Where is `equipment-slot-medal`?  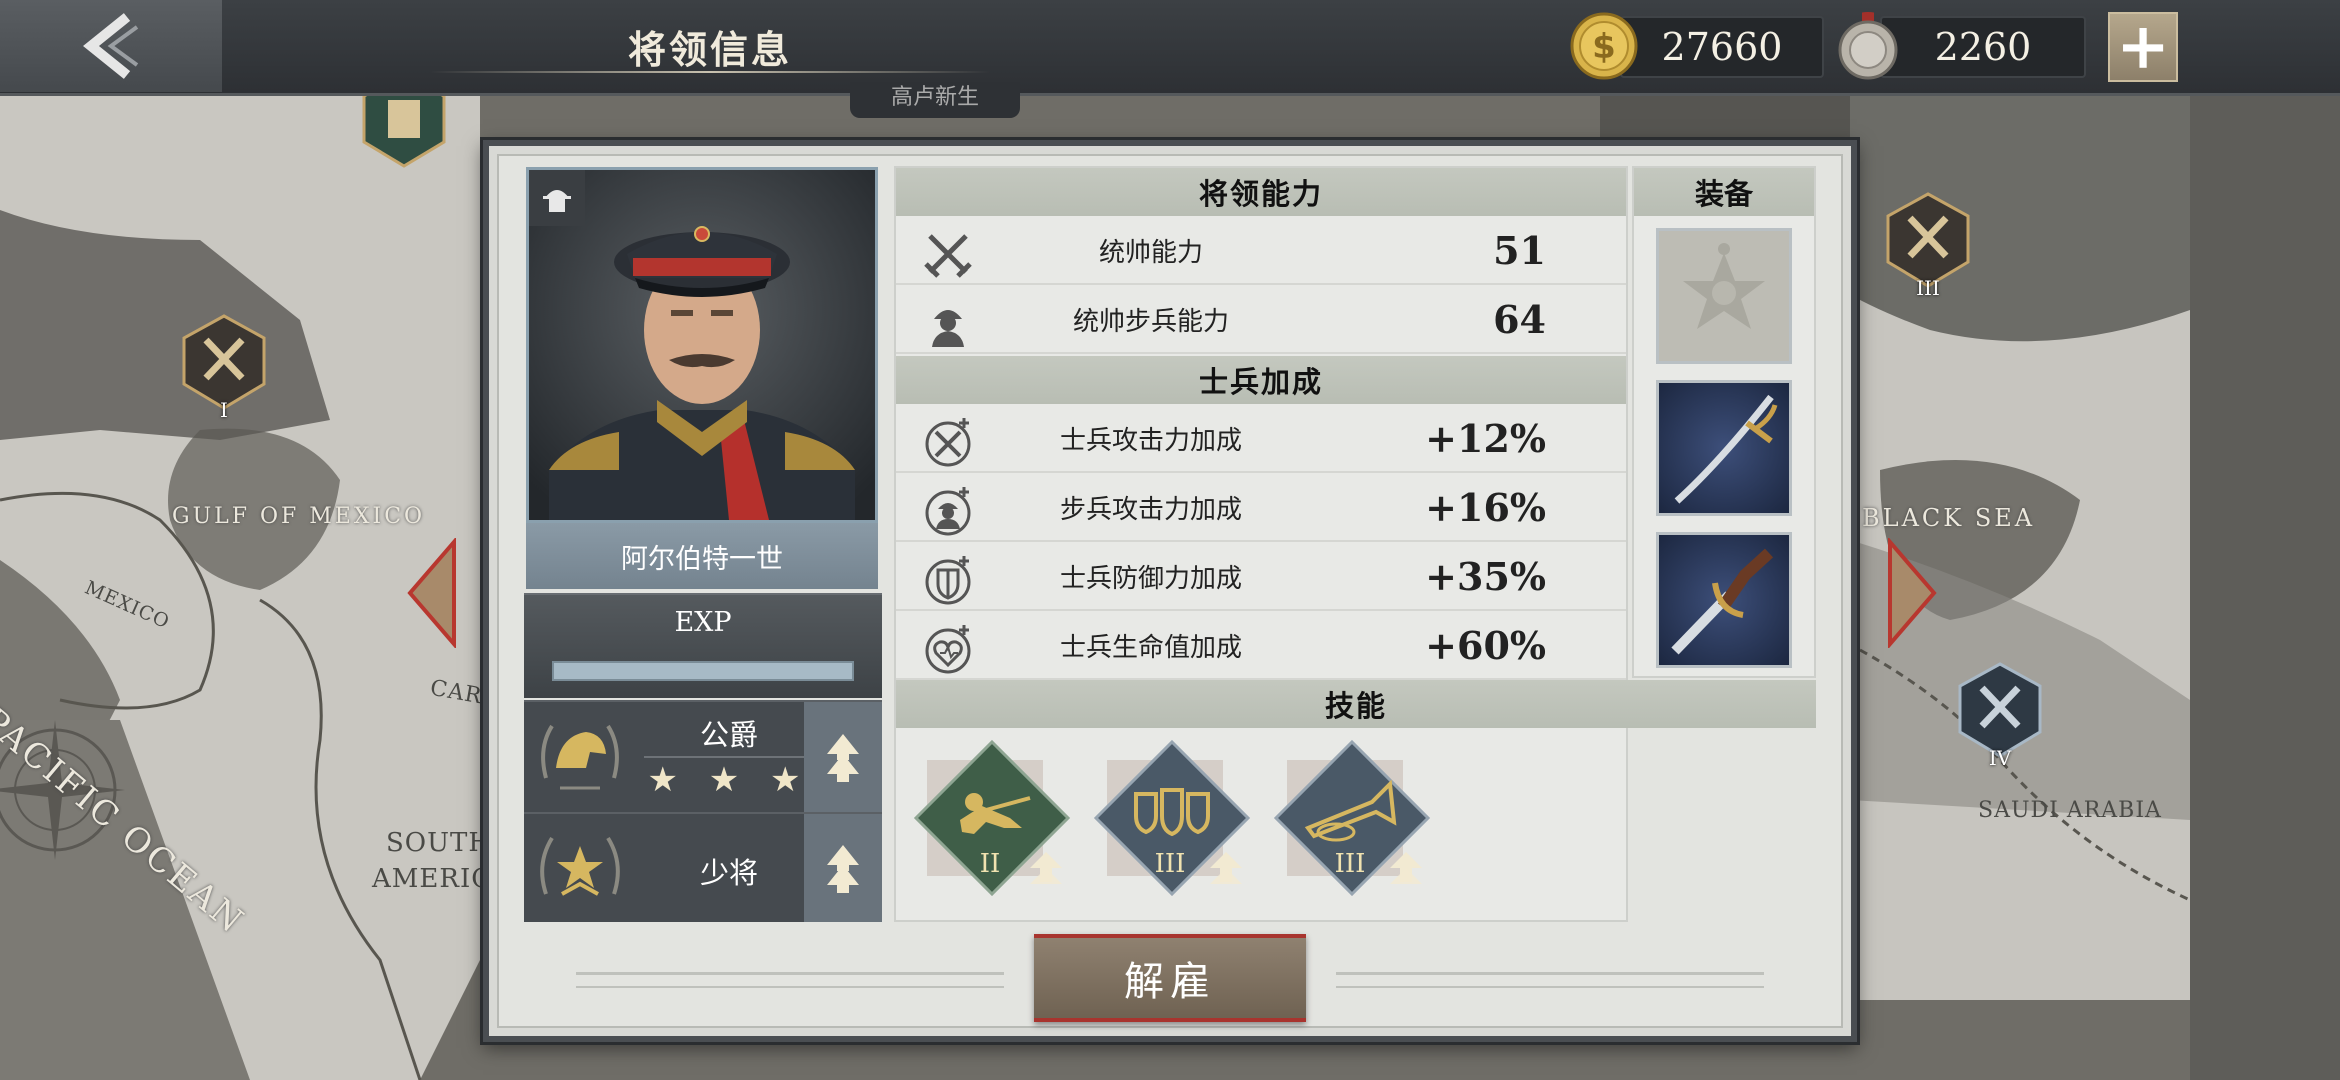 equipment-slot-medal is located at coordinates (1724, 296).